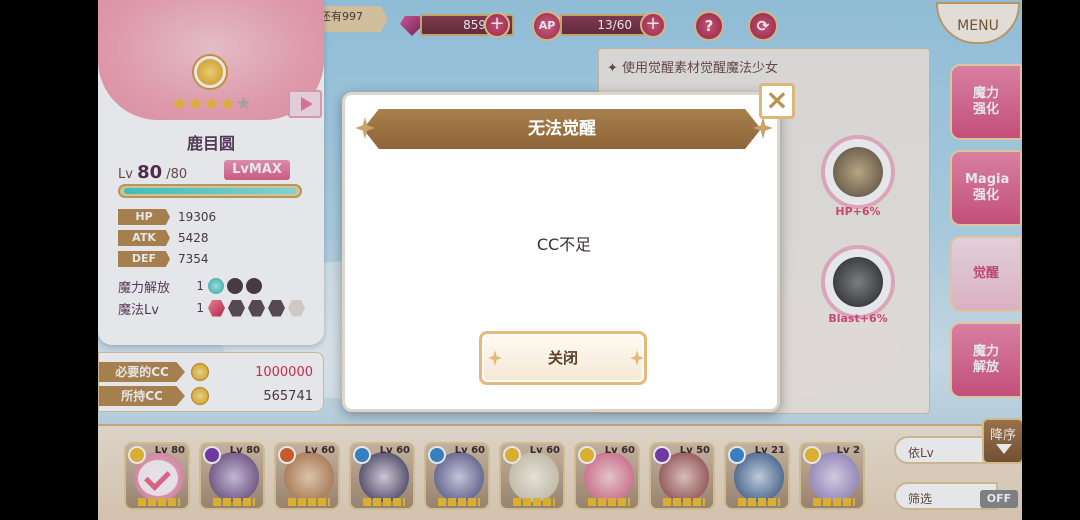 The width and height of the screenshot is (1080, 520). Describe the element at coordinates (49, 260) in the screenshot. I see `left-letterbox` at that location.